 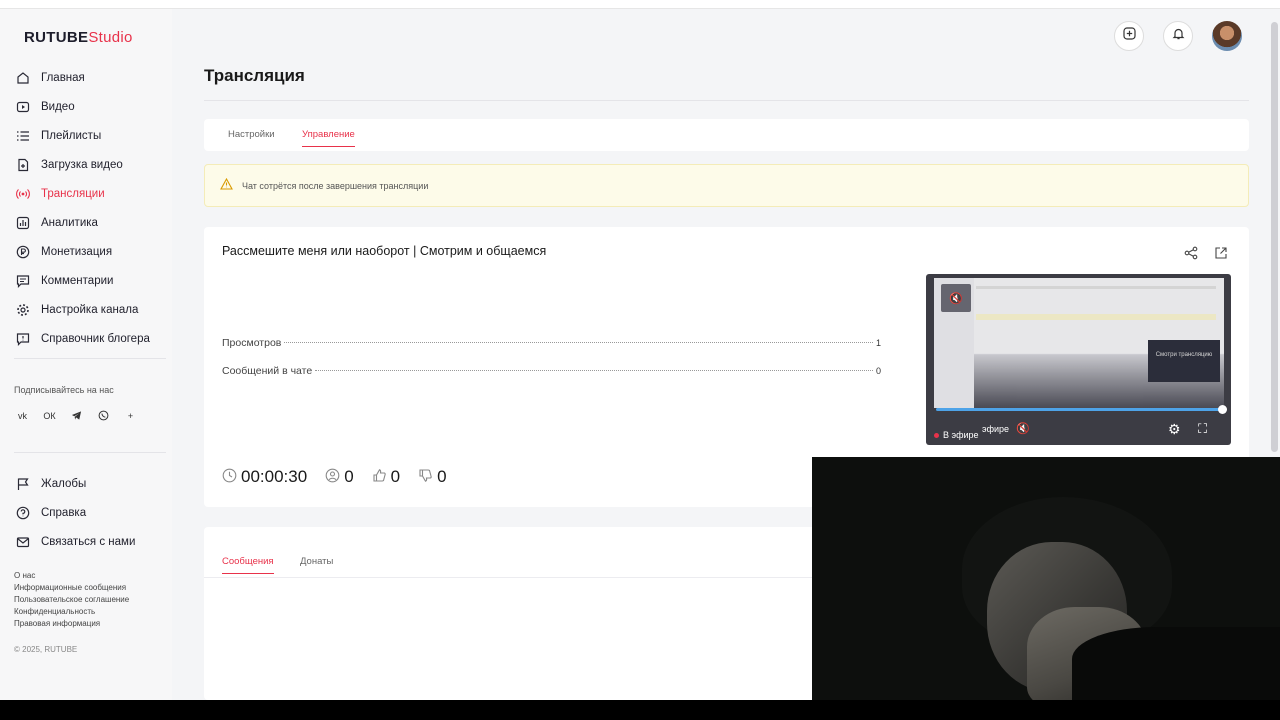 I want to click on mail-icon, so click(x=23, y=542).